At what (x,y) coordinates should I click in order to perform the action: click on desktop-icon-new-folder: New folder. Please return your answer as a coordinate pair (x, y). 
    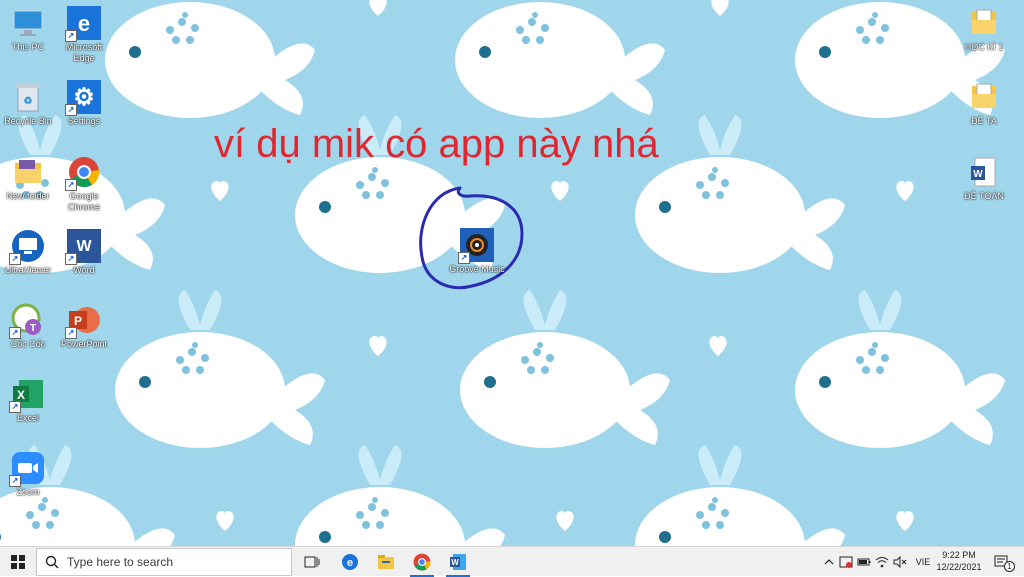
    Looking at the image, I should click on (28, 178).